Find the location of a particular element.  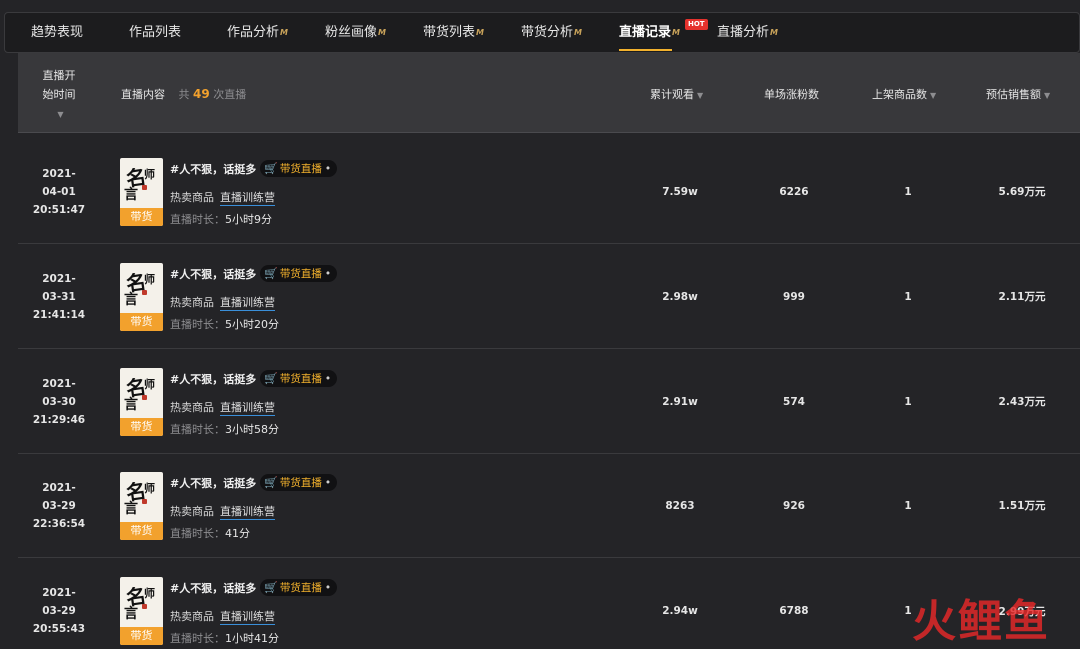

tab-live-records: 直播记录M is located at coordinates (649, 32).